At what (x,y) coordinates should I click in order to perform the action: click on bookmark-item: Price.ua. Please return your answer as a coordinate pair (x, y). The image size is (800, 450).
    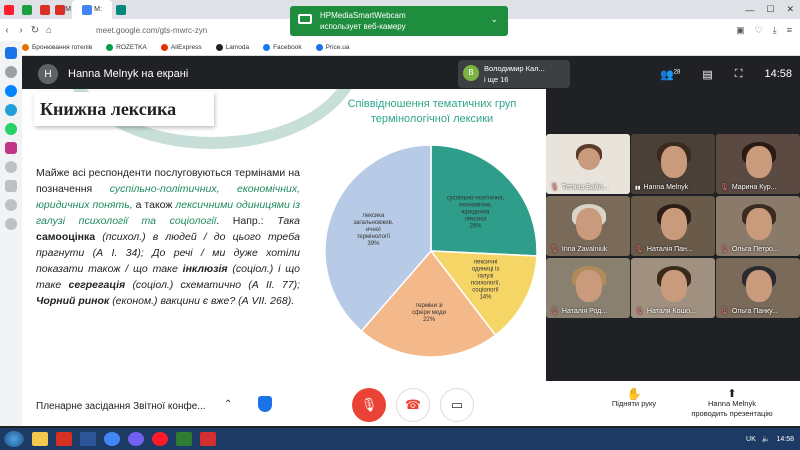
    Looking at the image, I should click on (332, 48).